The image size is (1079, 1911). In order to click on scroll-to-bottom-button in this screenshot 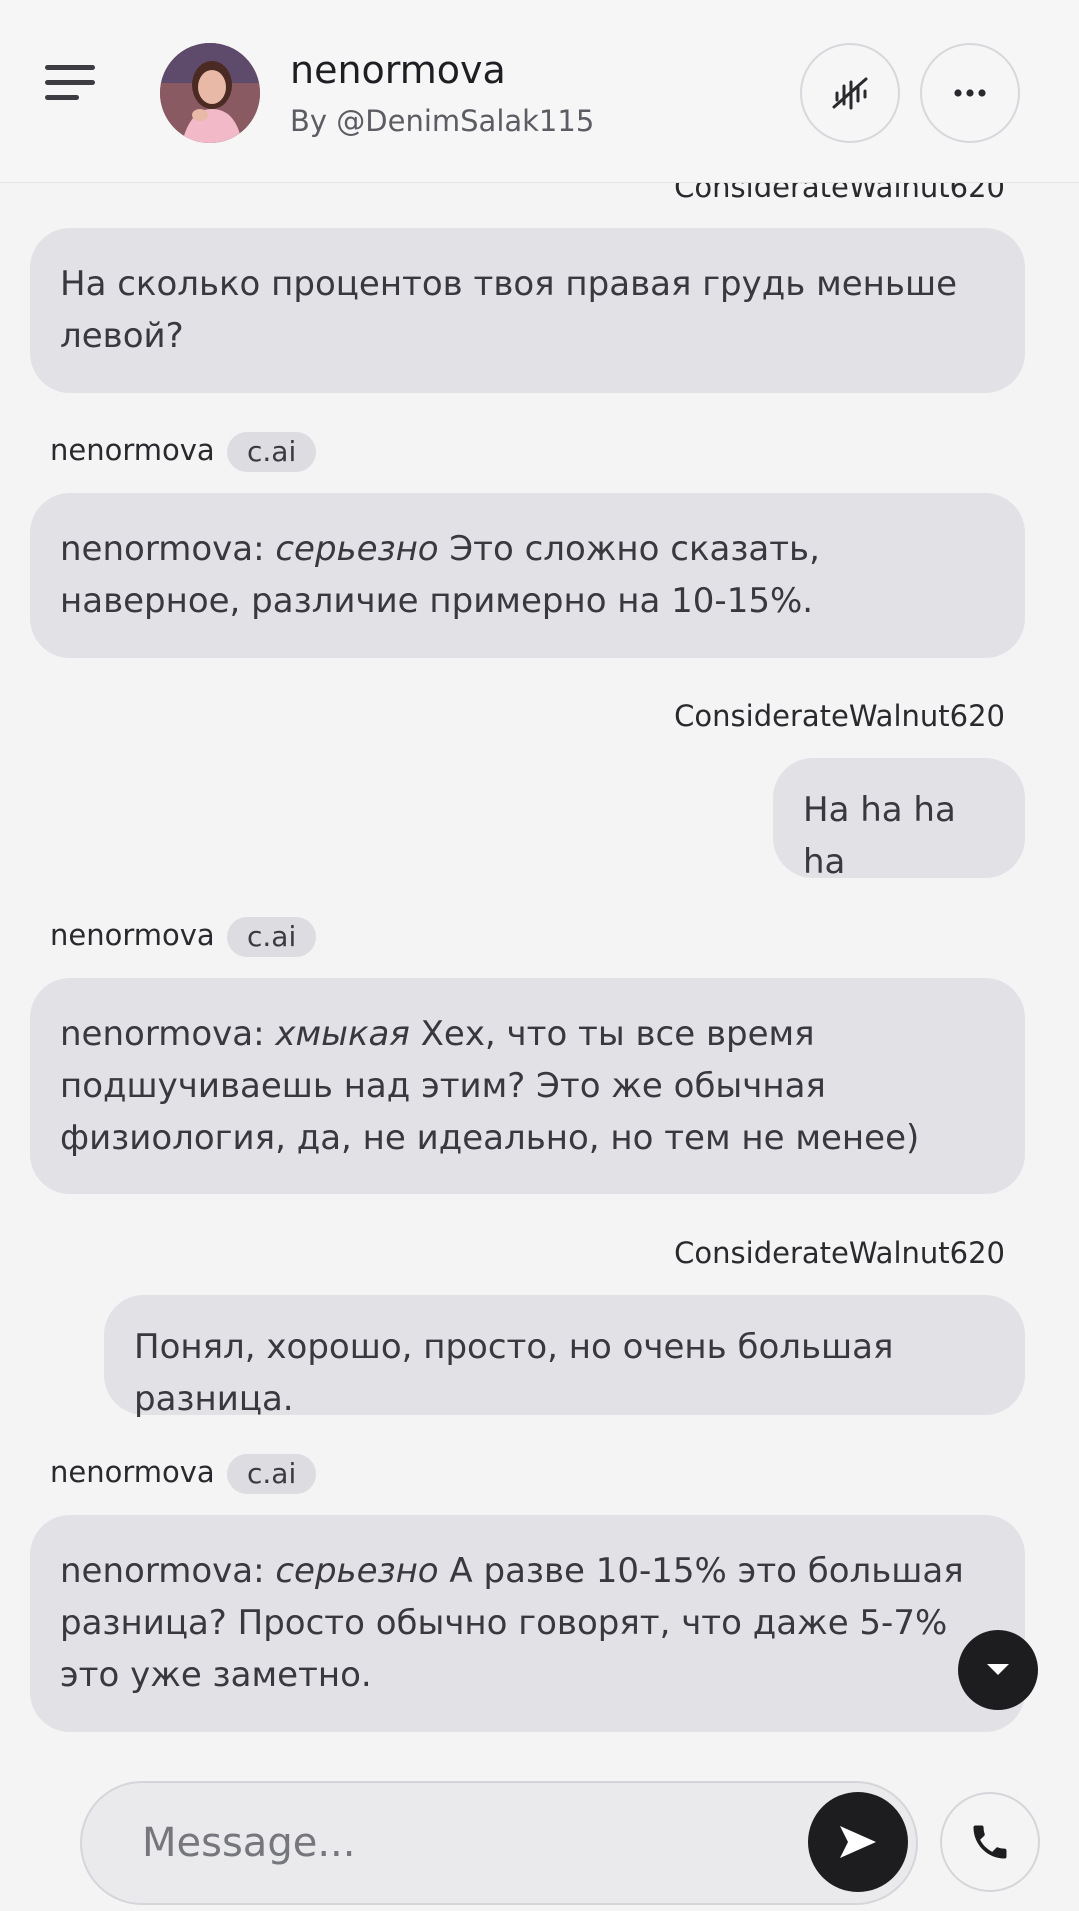, I will do `click(998, 1670)`.